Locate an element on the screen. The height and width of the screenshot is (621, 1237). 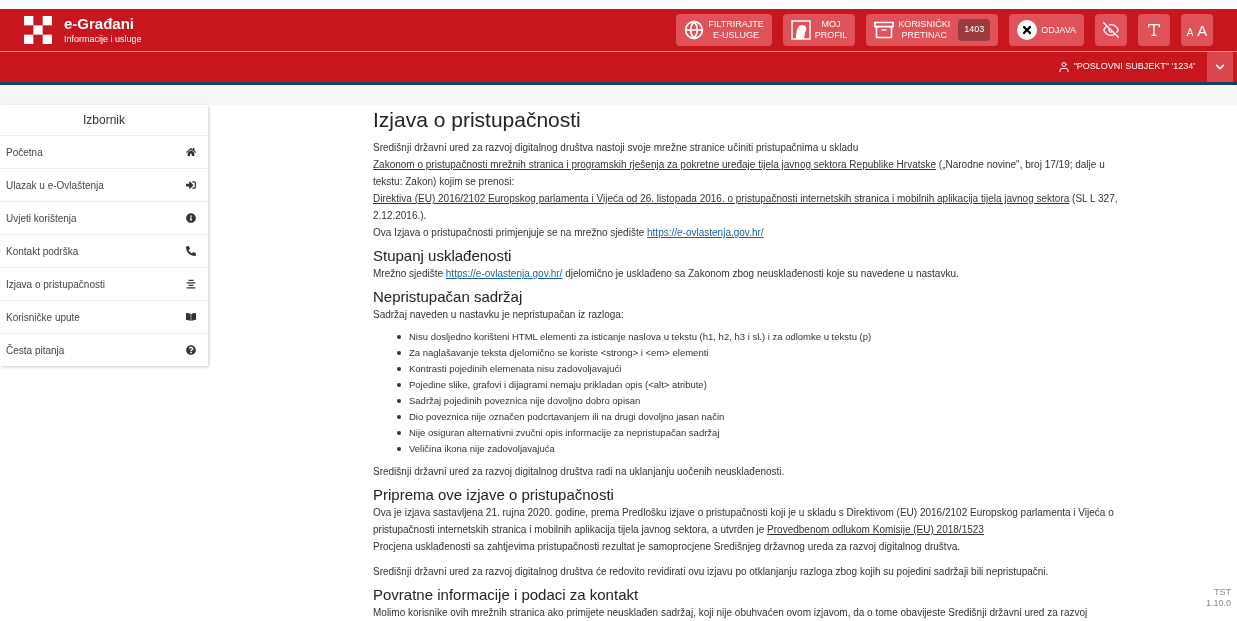
paragraph: Molimo korisnike ovih mrežnih stranica ako primijete neusklađen sadržaj, koji nije obuhvaćen ovom izjavom, da o tome obavijeste Središnji državni ured za razvoj is located at coordinates (731, 613).